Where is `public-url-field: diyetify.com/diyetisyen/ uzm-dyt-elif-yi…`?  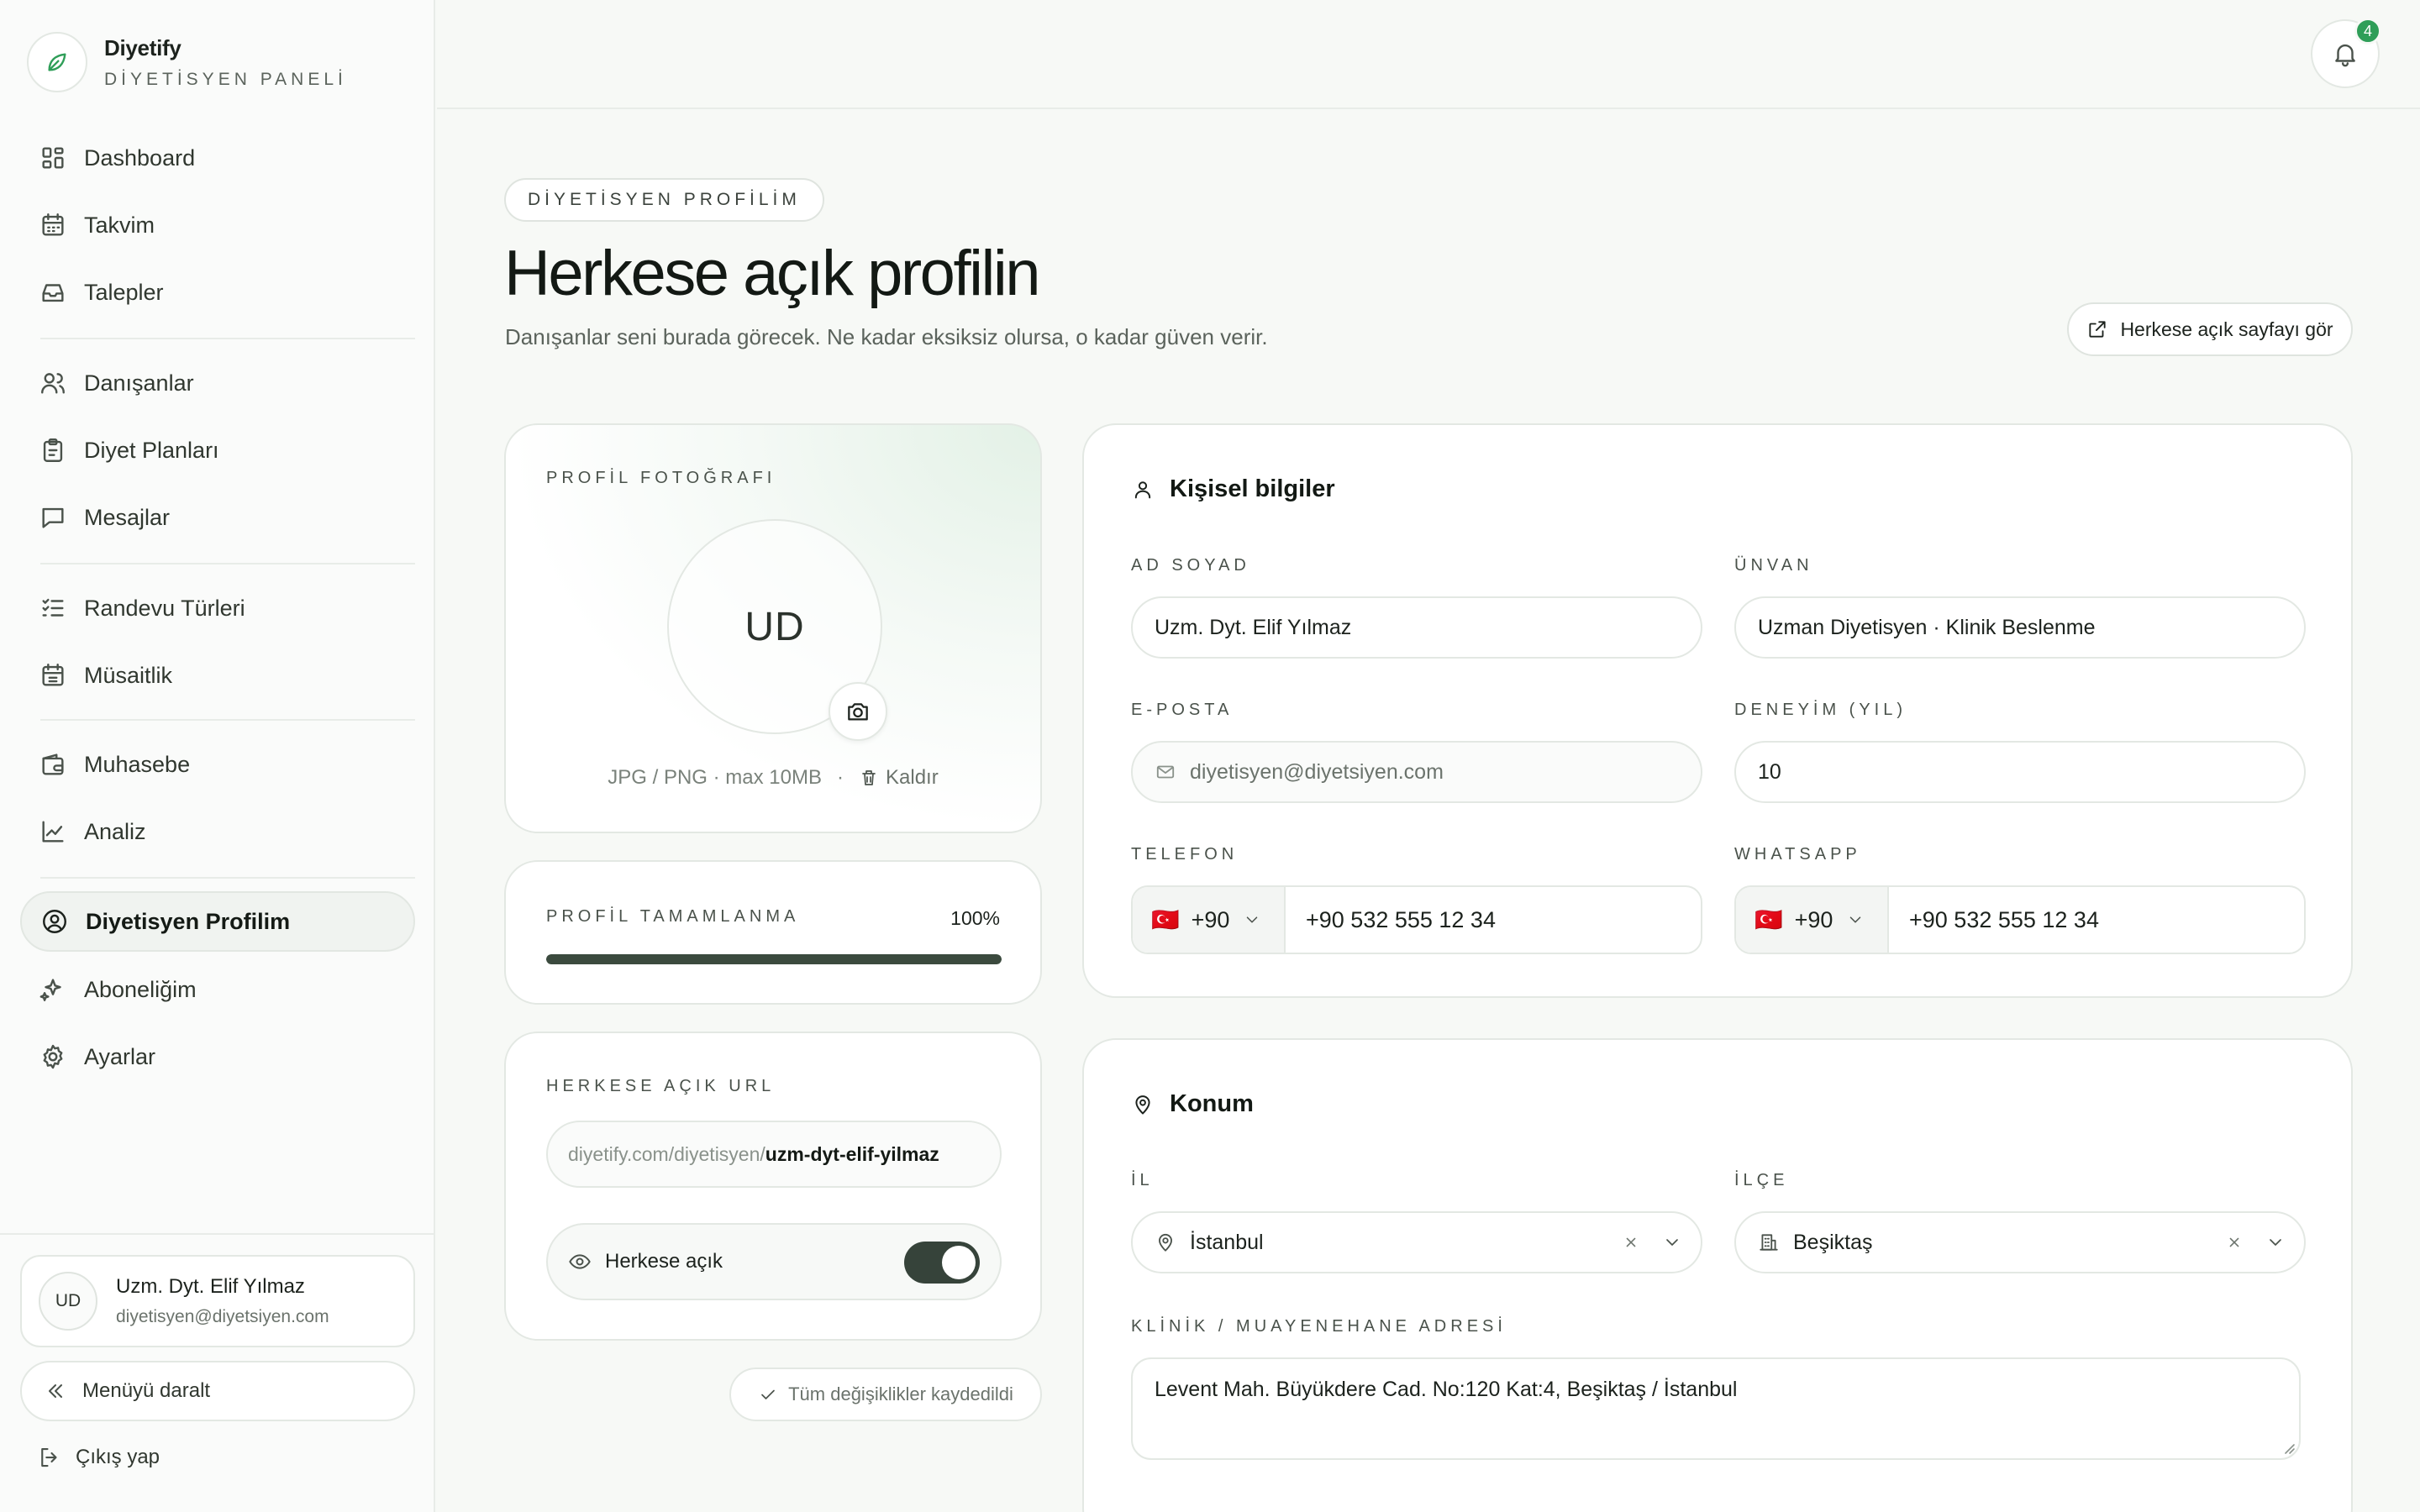
public-url-field: diyetify.com/diyetisyen/ uzm-dyt-elif-yi… is located at coordinates (774, 1154).